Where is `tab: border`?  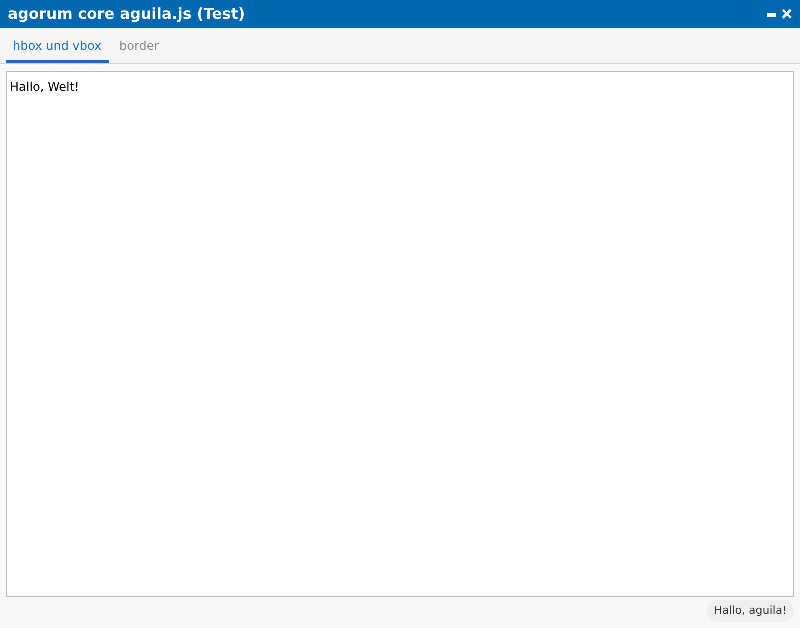 tab: border is located at coordinates (139, 50).